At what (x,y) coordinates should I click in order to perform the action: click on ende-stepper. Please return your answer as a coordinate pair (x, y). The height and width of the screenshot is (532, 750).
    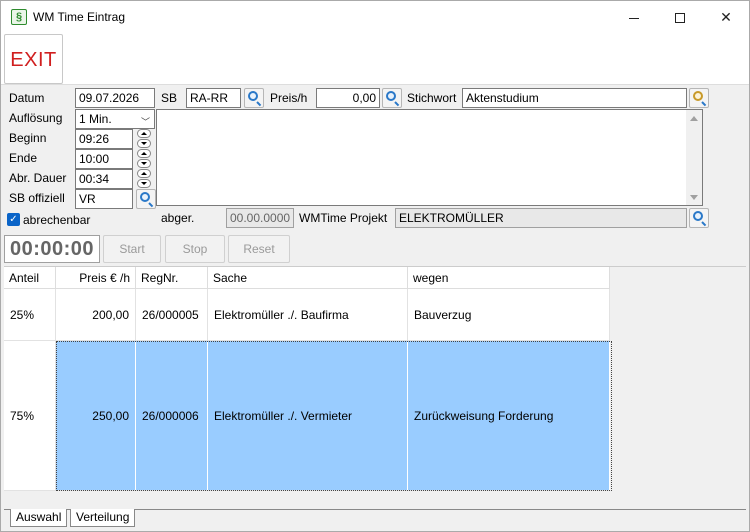
    Looking at the image, I should click on (144, 159).